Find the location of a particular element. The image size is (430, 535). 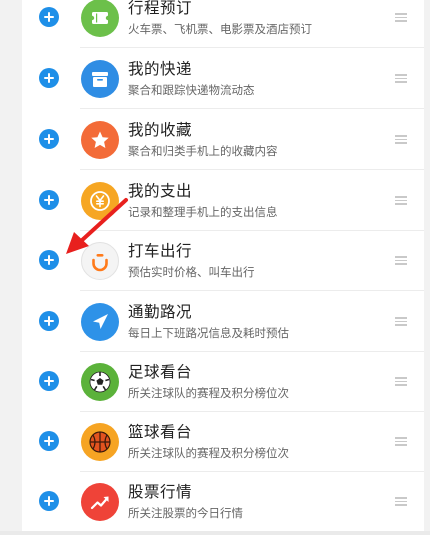

service-row-ride-hailing: 打车出行 预估实时价格、叫车出行 is located at coordinates (223, 261).